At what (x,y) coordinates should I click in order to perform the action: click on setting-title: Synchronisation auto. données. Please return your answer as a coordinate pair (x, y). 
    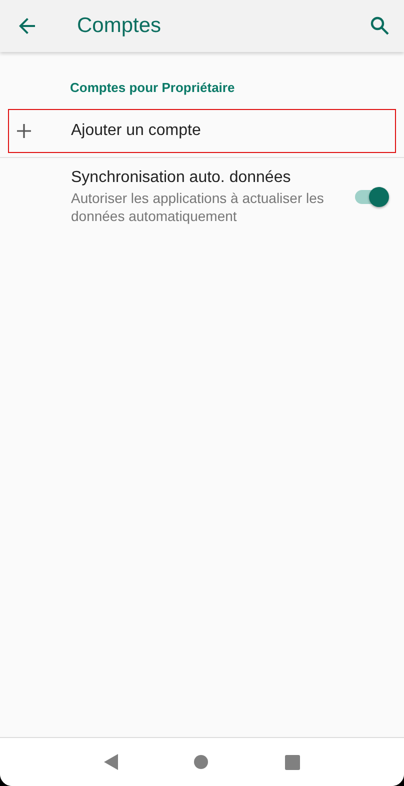
    Looking at the image, I should click on (181, 178).